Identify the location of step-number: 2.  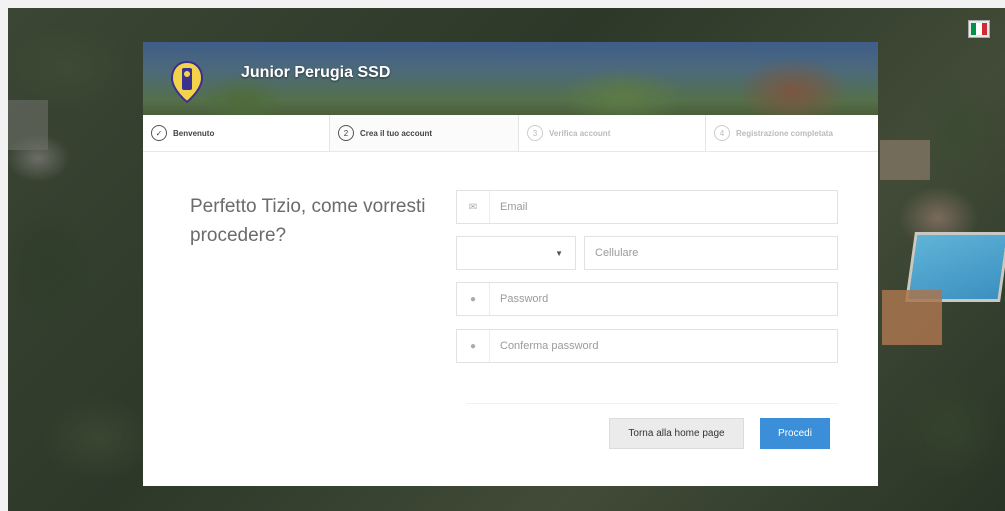
(346, 133).